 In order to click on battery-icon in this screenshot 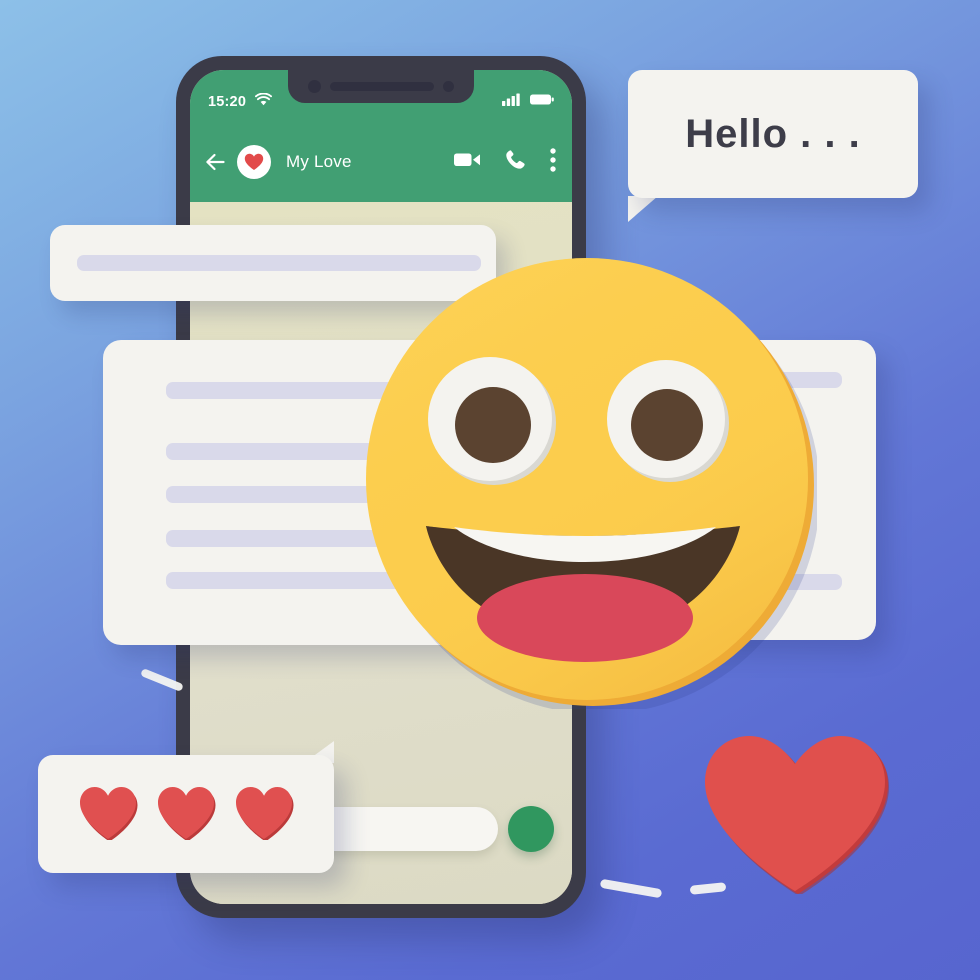, I will do `click(542, 96)`.